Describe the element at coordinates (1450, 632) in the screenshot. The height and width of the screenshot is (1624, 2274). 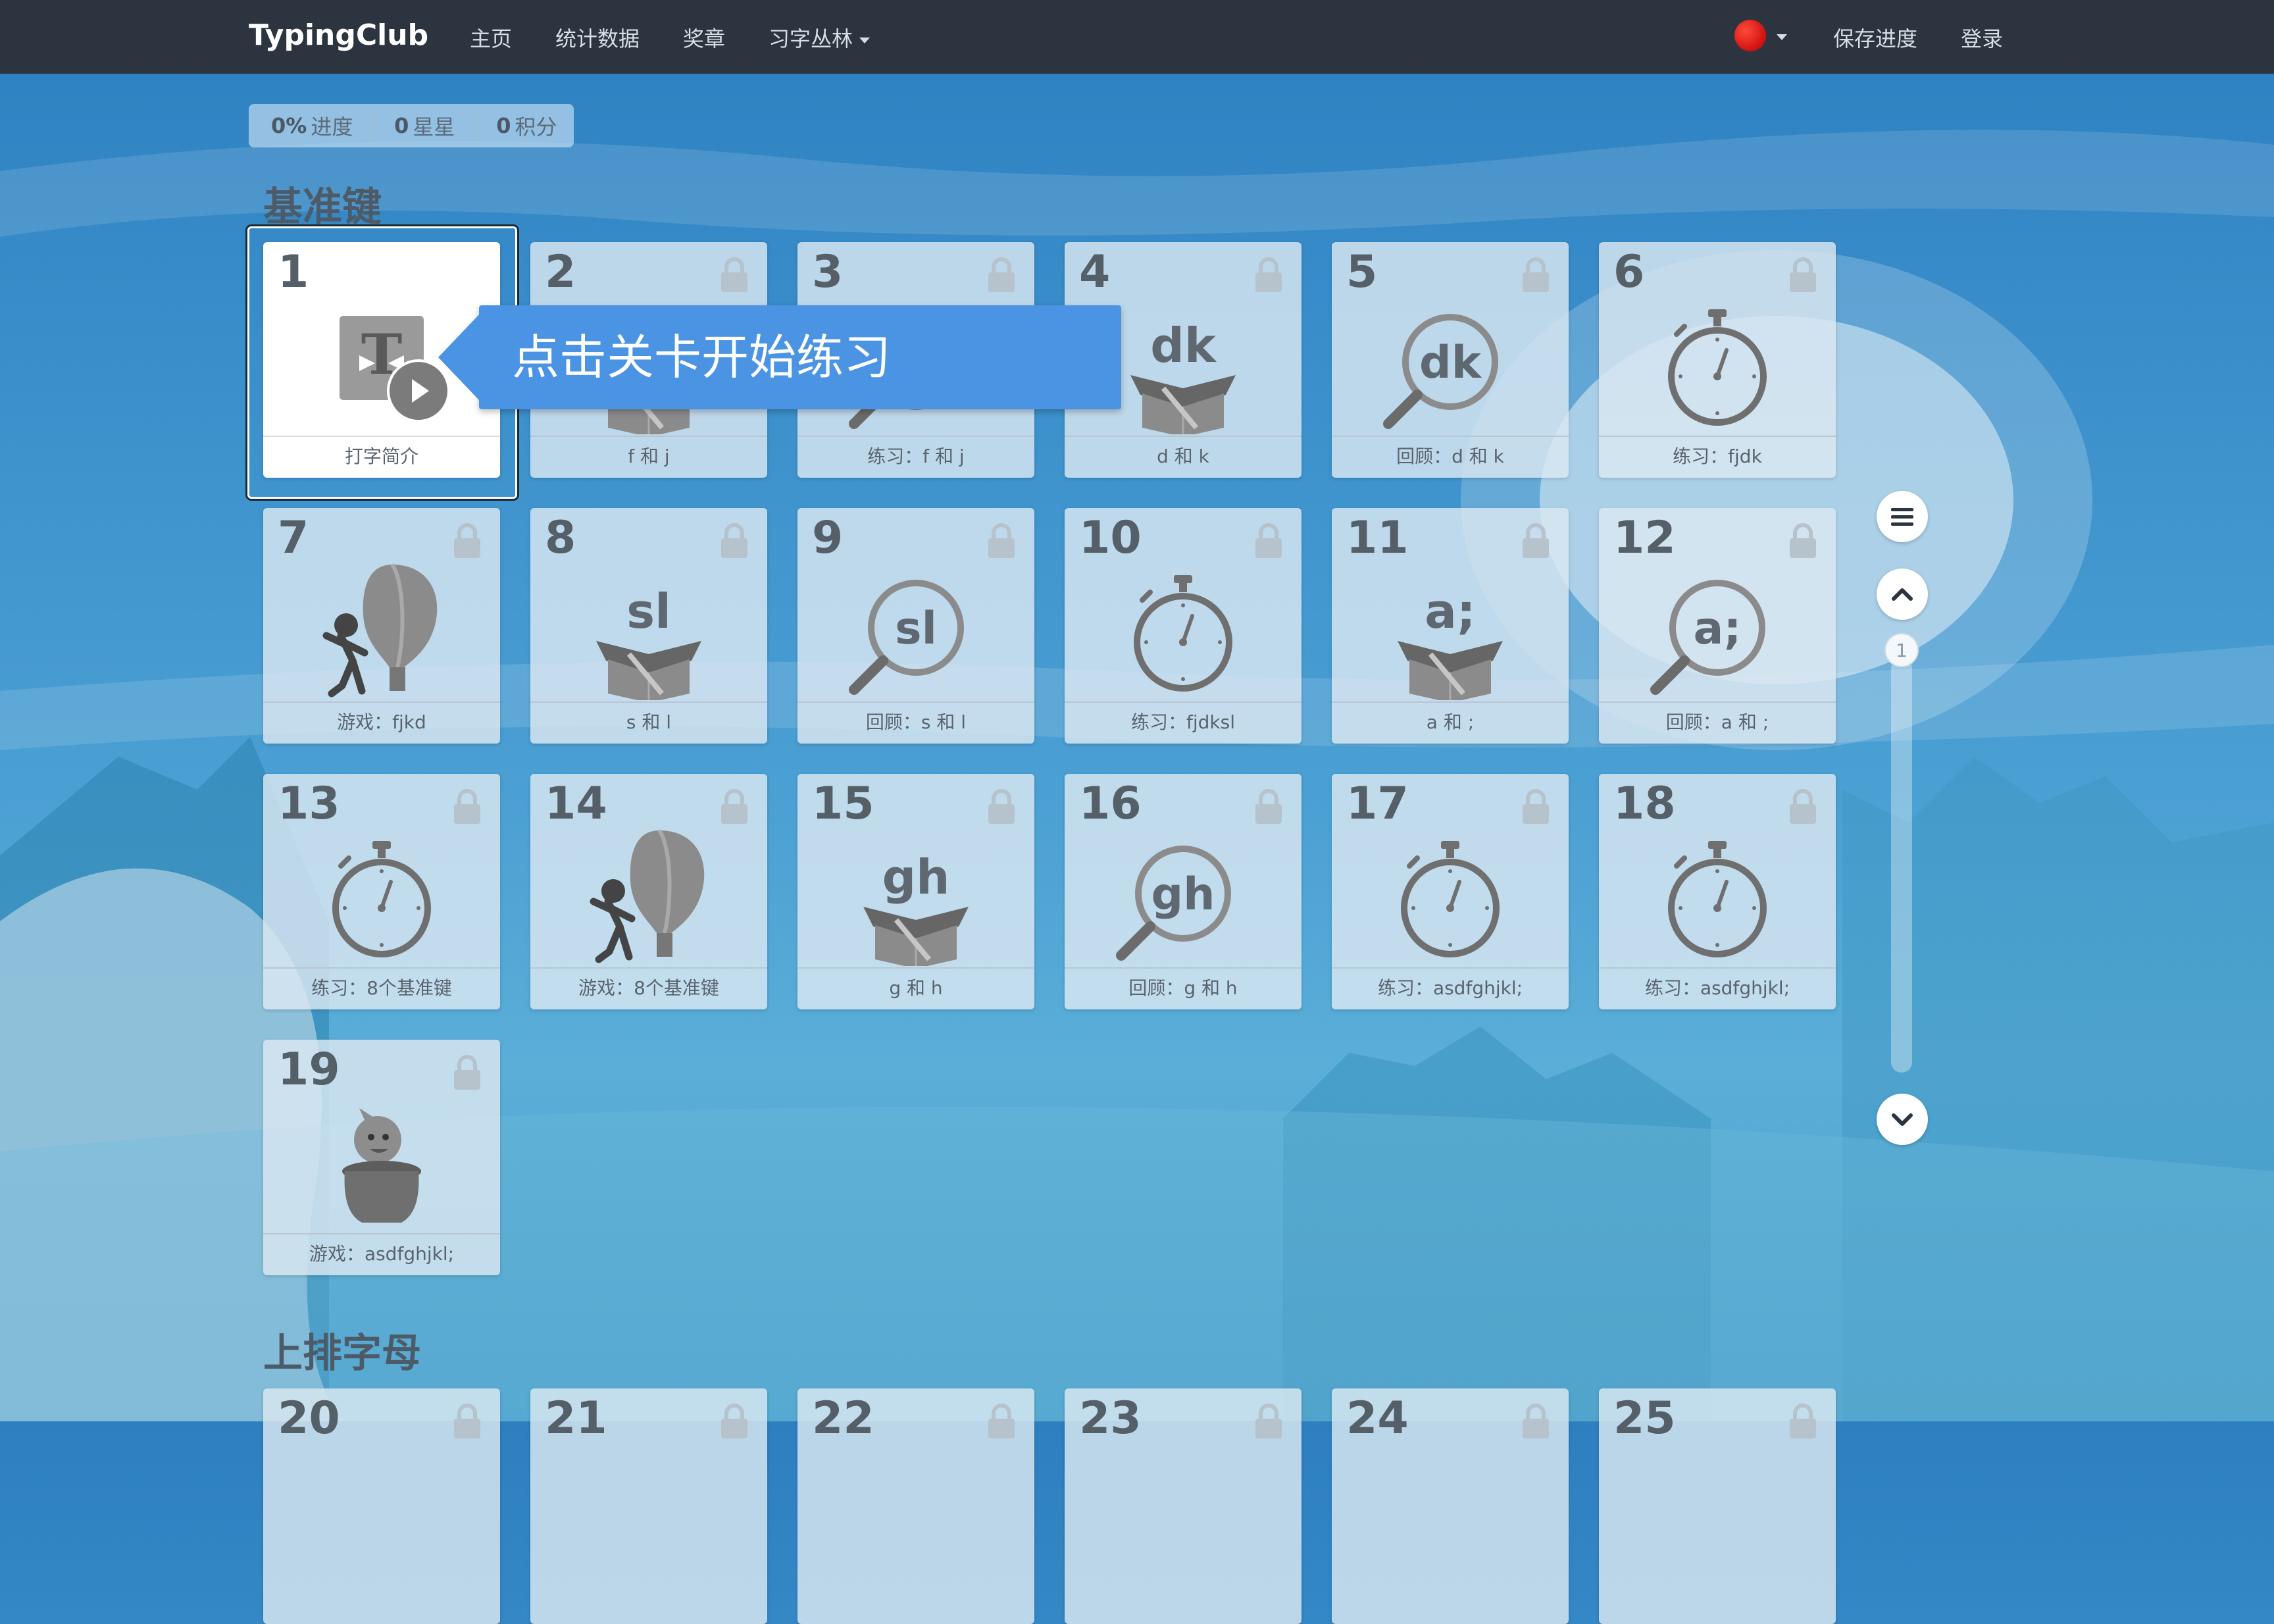
I see `box-icon: a;` at that location.